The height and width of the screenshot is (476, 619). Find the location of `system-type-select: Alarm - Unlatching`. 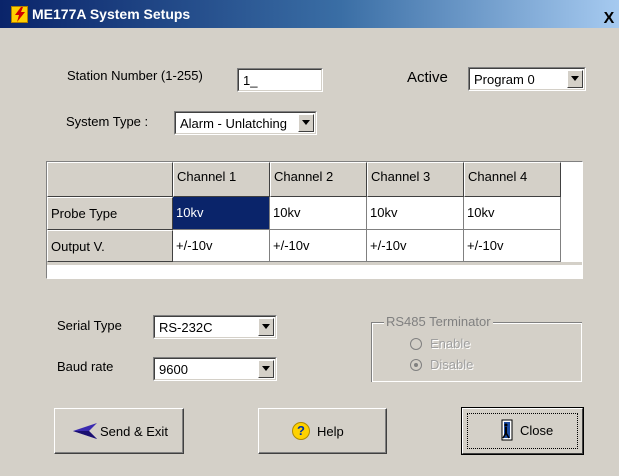

system-type-select: Alarm - Unlatching is located at coordinates (245, 123).